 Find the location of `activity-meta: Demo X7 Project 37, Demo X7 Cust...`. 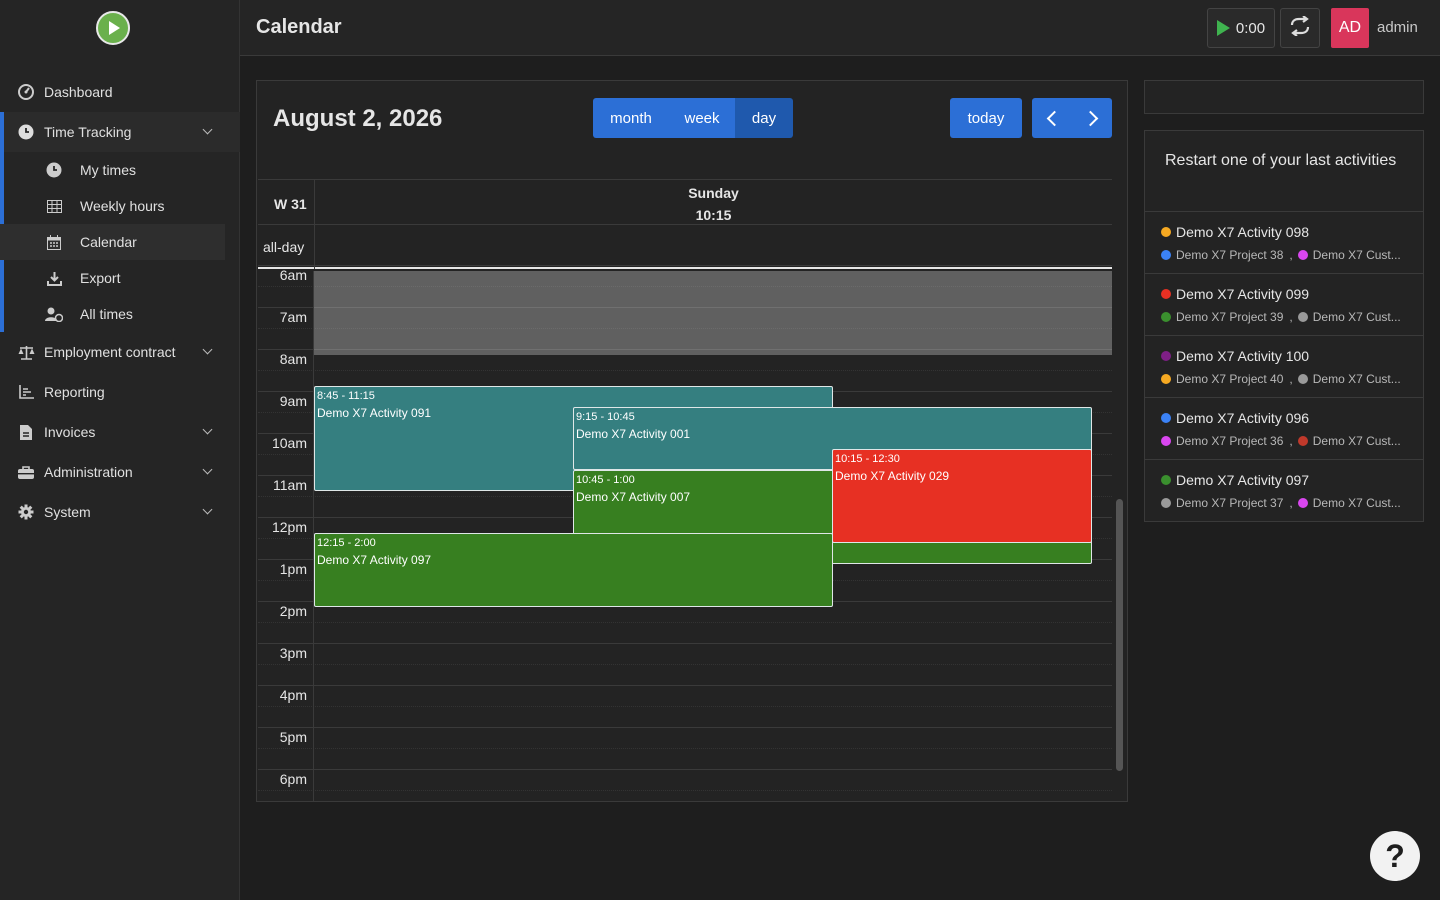

activity-meta: Demo X7 Project 37, Demo X7 Cust... is located at coordinates (1288, 503).